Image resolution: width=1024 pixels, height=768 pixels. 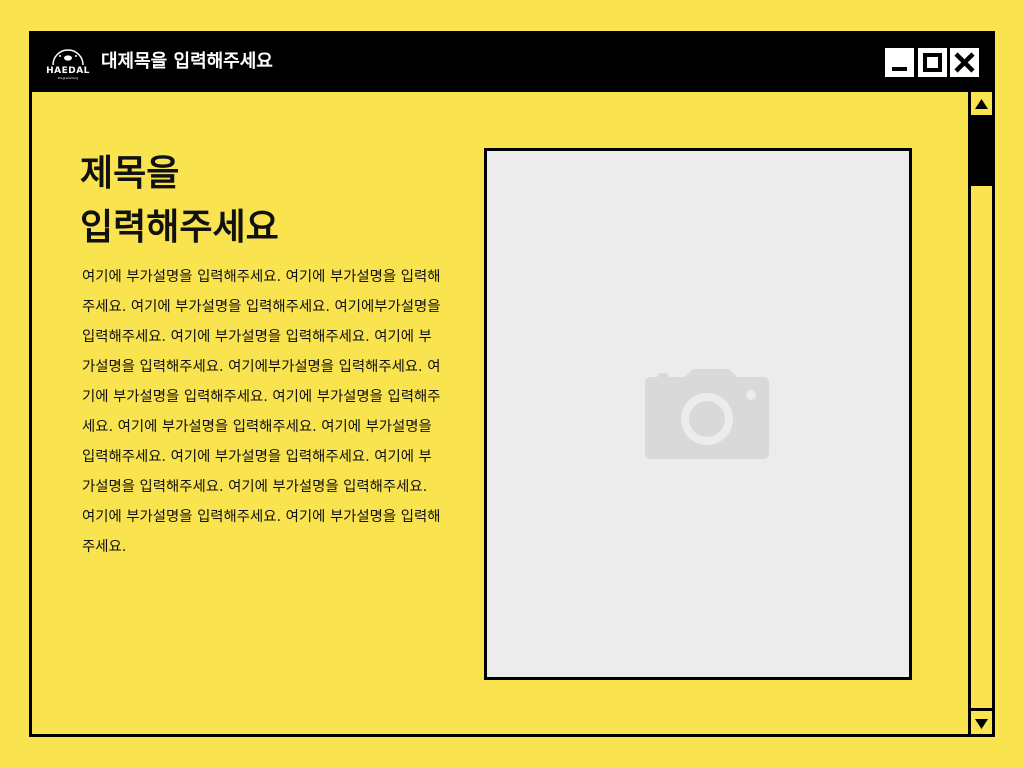 What do you see at coordinates (981, 724) in the screenshot?
I see `triangle-down-icon` at bounding box center [981, 724].